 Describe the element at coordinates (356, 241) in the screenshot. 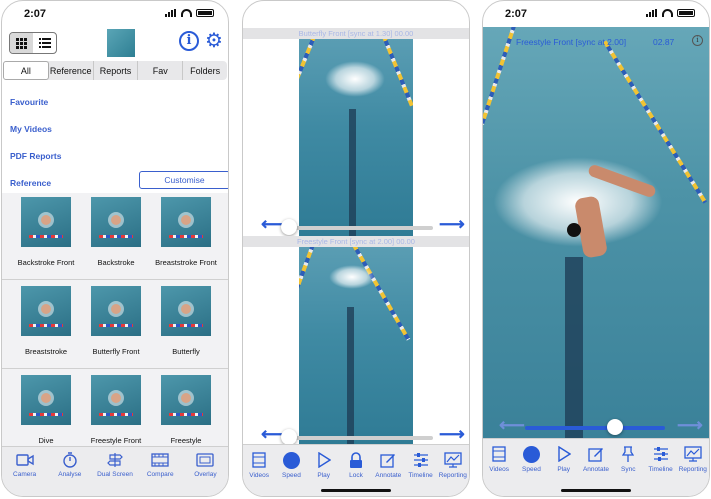

I see `video-title-bottom: Freestyle Front [sync at 2.00] 00.00` at that location.